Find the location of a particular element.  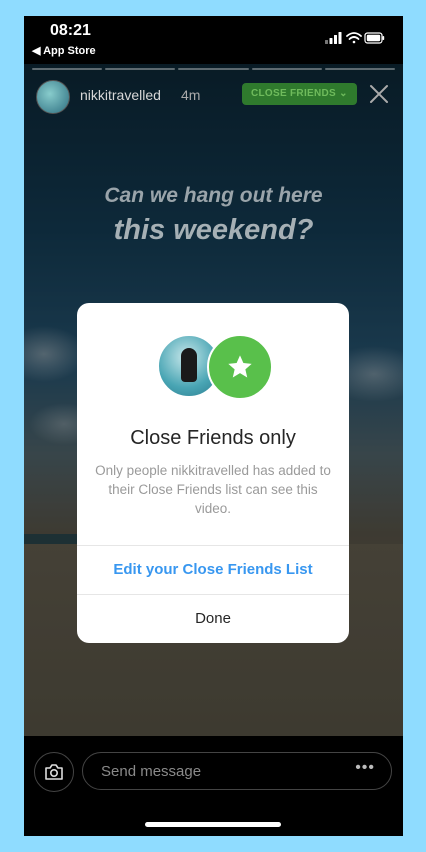

close-icon is located at coordinates (379, 94).